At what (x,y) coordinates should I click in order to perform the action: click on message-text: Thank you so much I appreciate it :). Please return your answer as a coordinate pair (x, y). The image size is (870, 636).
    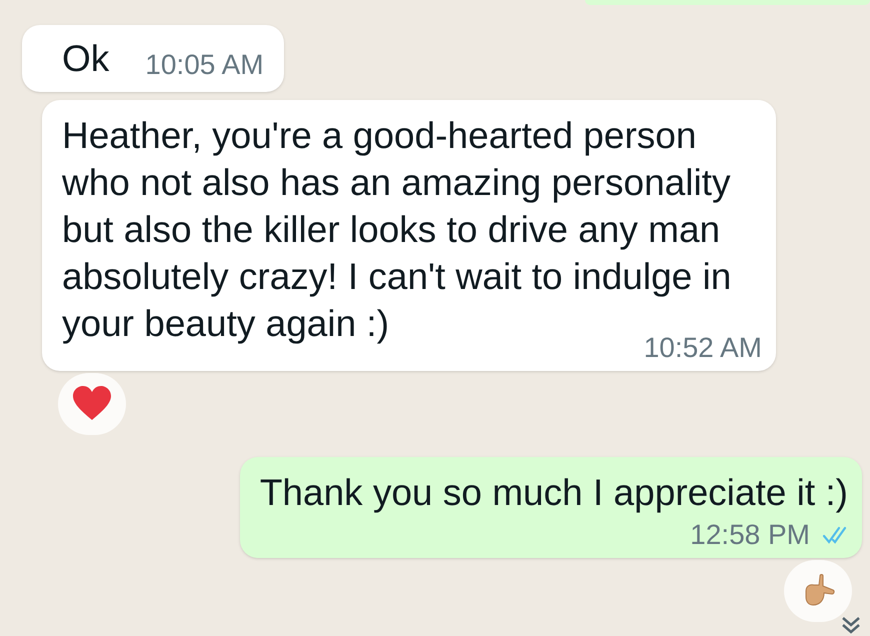
    Looking at the image, I should click on (554, 493).